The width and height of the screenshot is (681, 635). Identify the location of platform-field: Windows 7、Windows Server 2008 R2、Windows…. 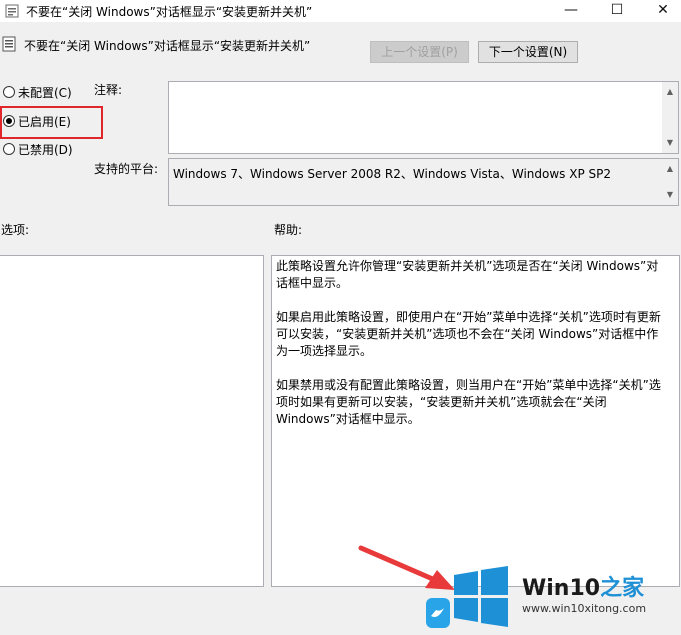
(423, 182).